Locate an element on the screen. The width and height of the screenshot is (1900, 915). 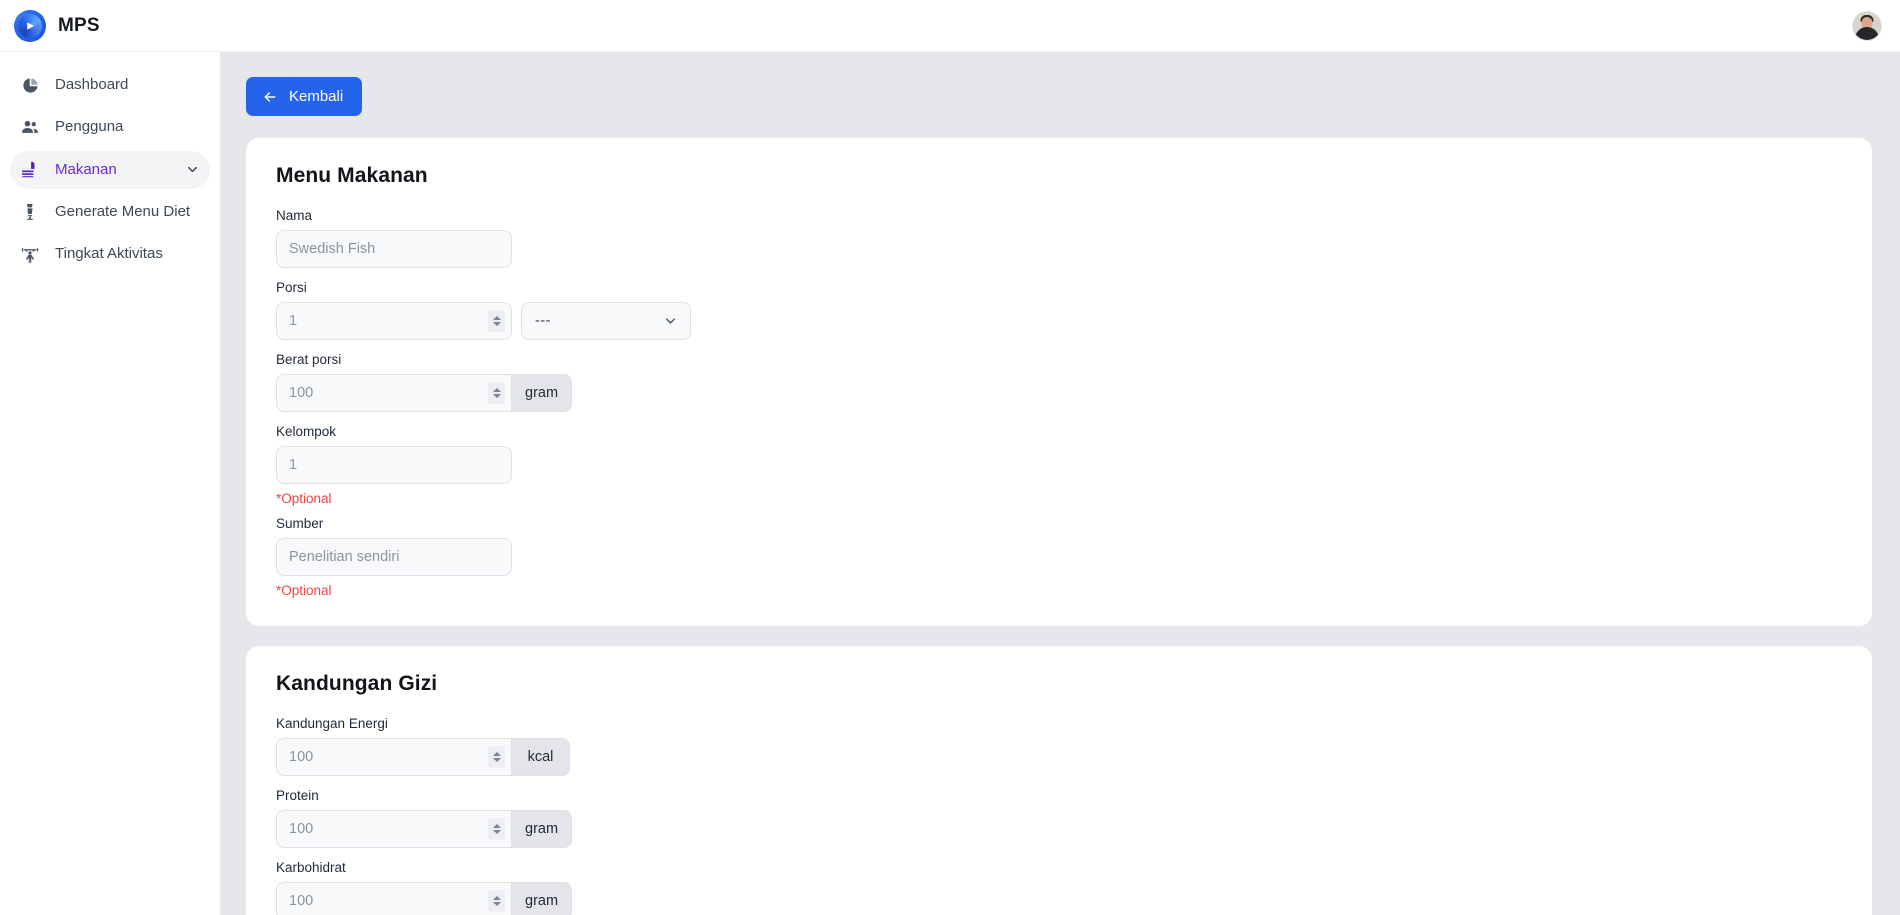
back-button-label: Kembali is located at coordinates (316, 96).